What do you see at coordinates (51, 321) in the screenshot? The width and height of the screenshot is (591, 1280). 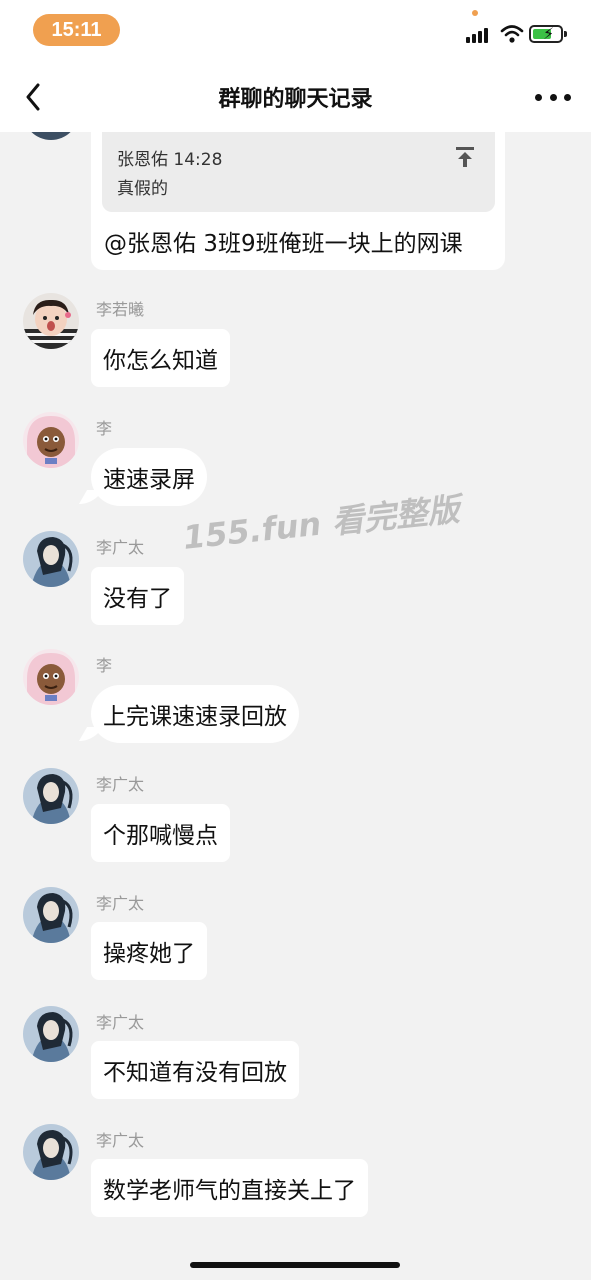 I see `child-avatar` at bounding box center [51, 321].